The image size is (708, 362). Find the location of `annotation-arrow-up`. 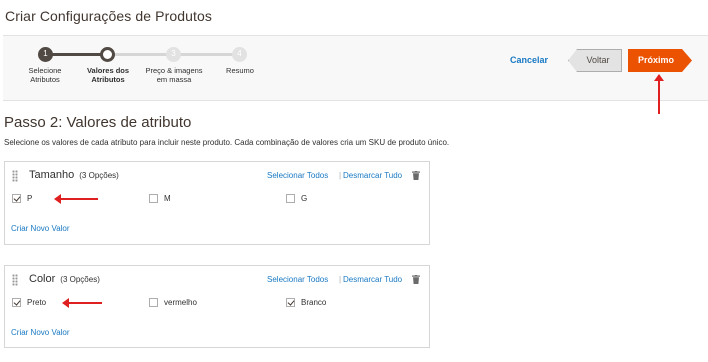

annotation-arrow-up is located at coordinates (659, 94).